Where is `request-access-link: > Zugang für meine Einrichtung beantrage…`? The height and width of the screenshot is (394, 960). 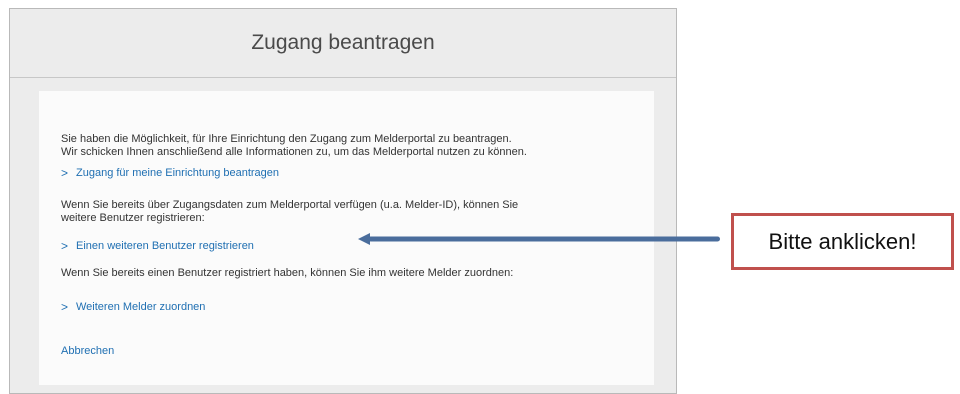 request-access-link: > Zugang für meine Einrichtung beantrage… is located at coordinates (170, 173).